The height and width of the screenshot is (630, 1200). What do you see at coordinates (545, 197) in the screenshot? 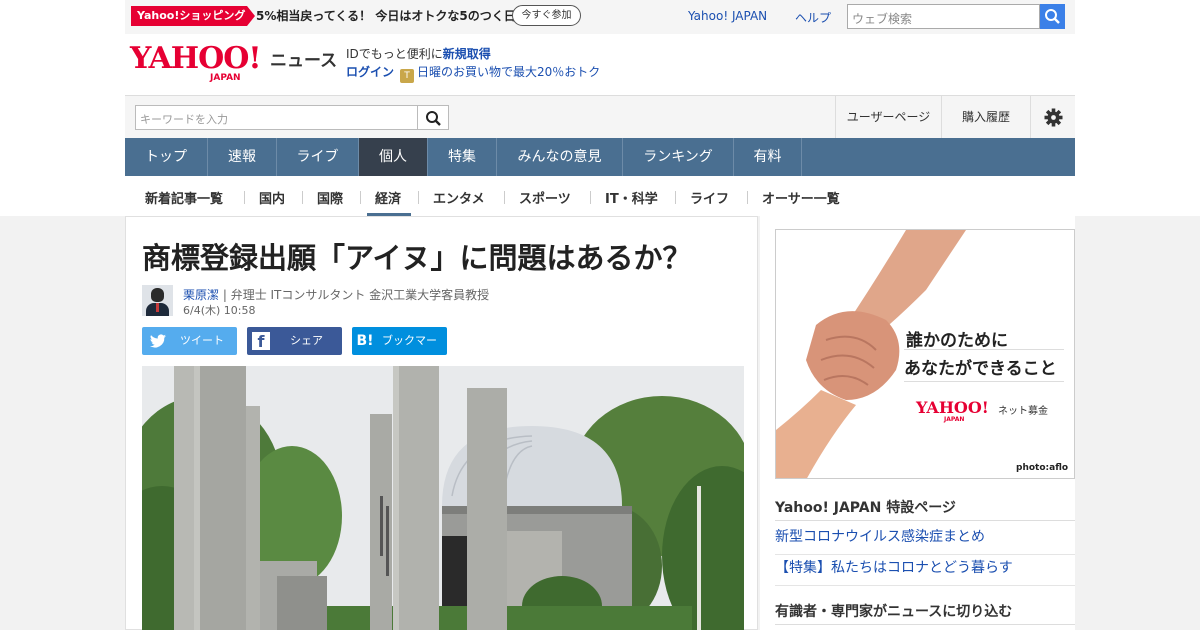
I see `subnav-sports: スポーツ` at bounding box center [545, 197].